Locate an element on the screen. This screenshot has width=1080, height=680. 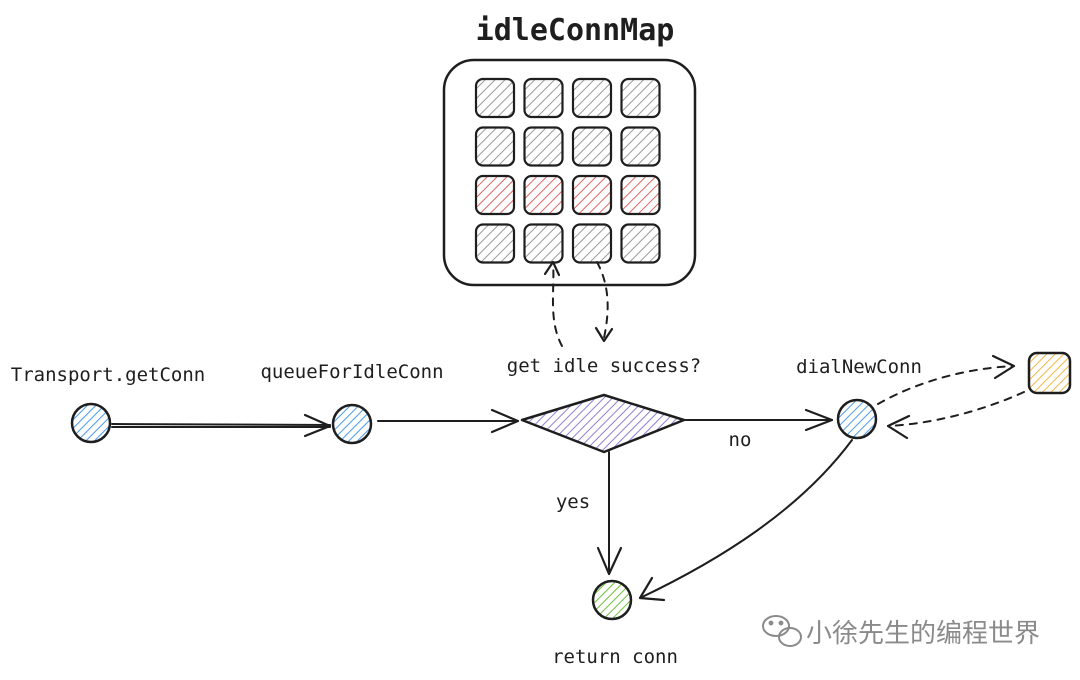
edge-label-no: no is located at coordinates (740, 440).